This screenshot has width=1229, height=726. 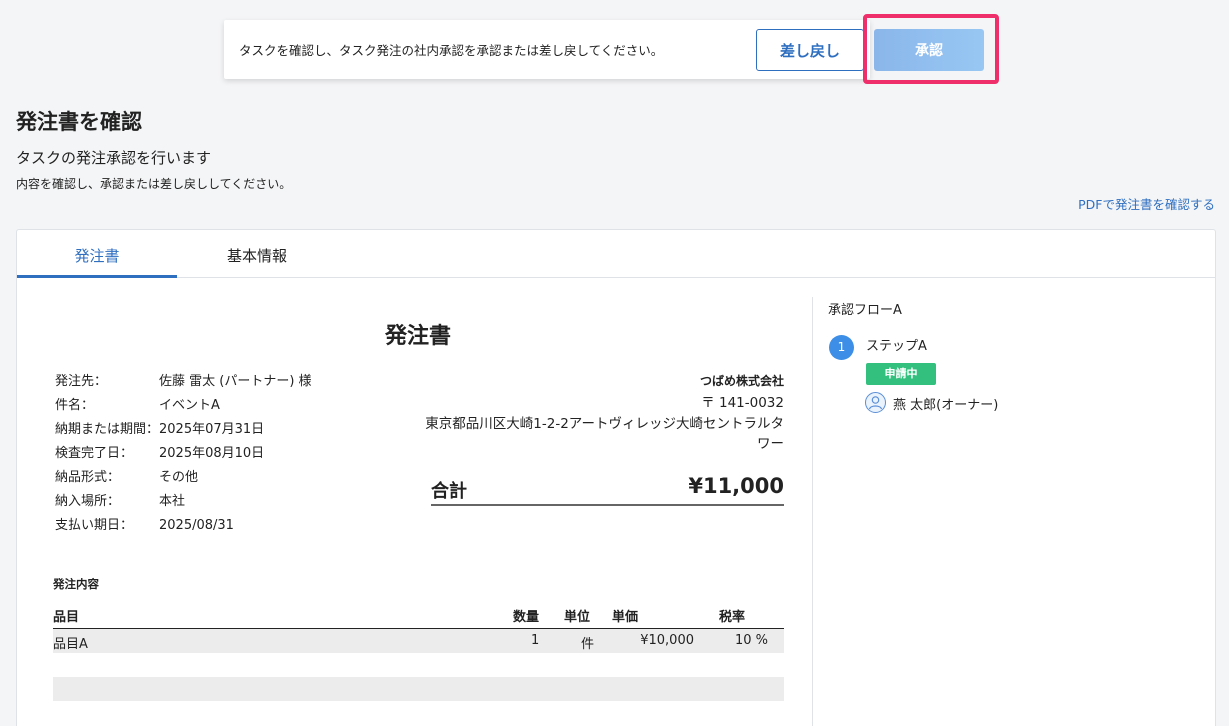 I want to click on return-button: 差し戻し, so click(x=810, y=50).